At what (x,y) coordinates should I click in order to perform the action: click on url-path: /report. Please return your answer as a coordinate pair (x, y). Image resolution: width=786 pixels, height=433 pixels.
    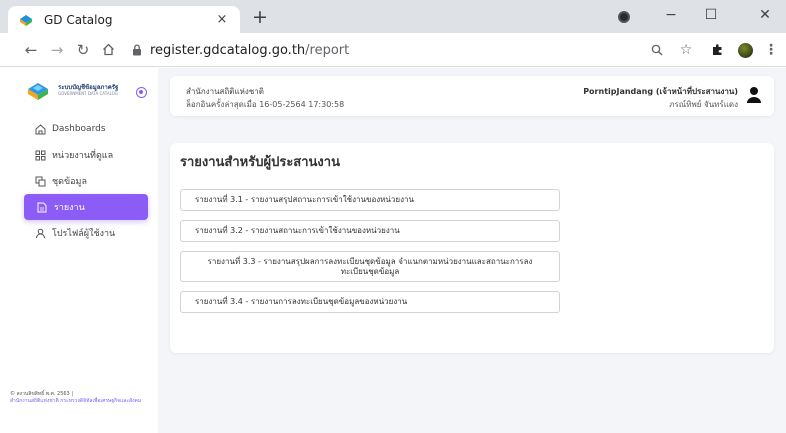
    Looking at the image, I should click on (327, 50).